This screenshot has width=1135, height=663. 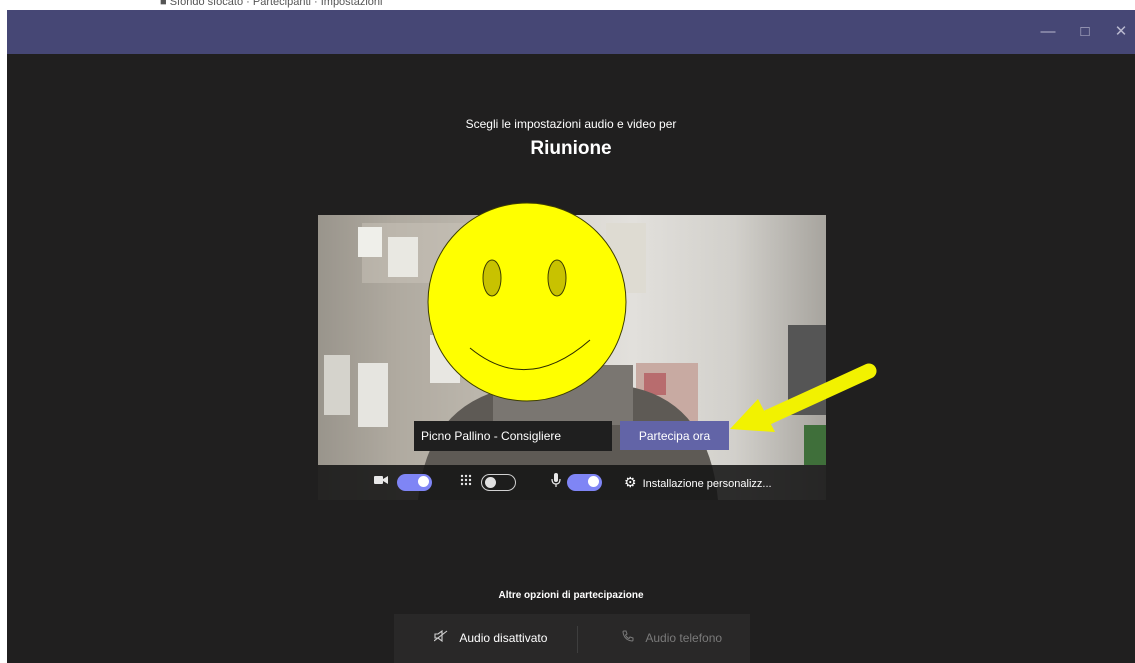 What do you see at coordinates (1048, 32) in the screenshot?
I see `minimize-button: —` at bounding box center [1048, 32].